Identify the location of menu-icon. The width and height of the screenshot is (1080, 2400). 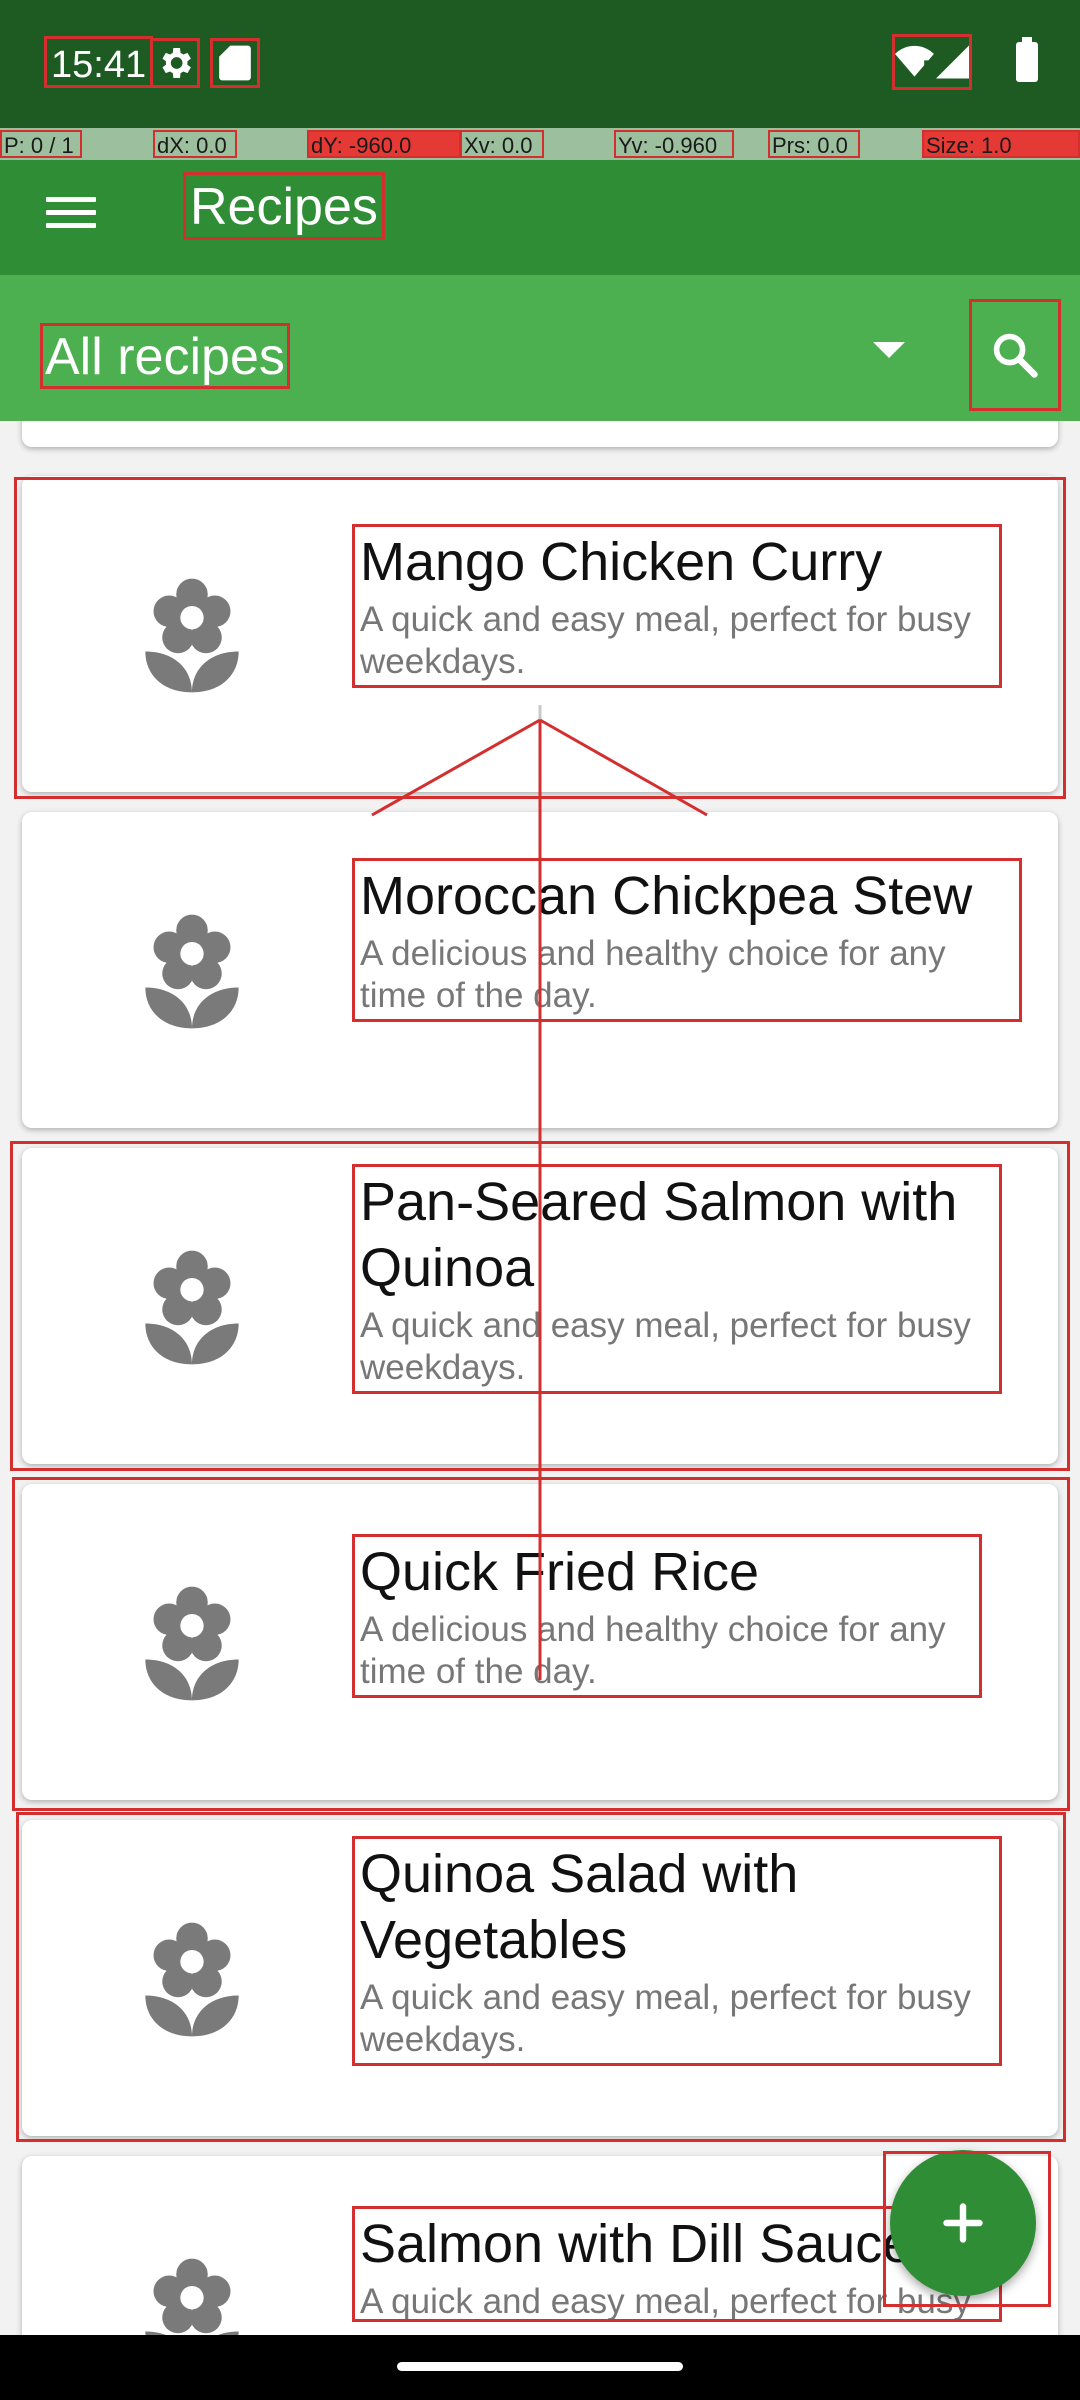
(72, 212).